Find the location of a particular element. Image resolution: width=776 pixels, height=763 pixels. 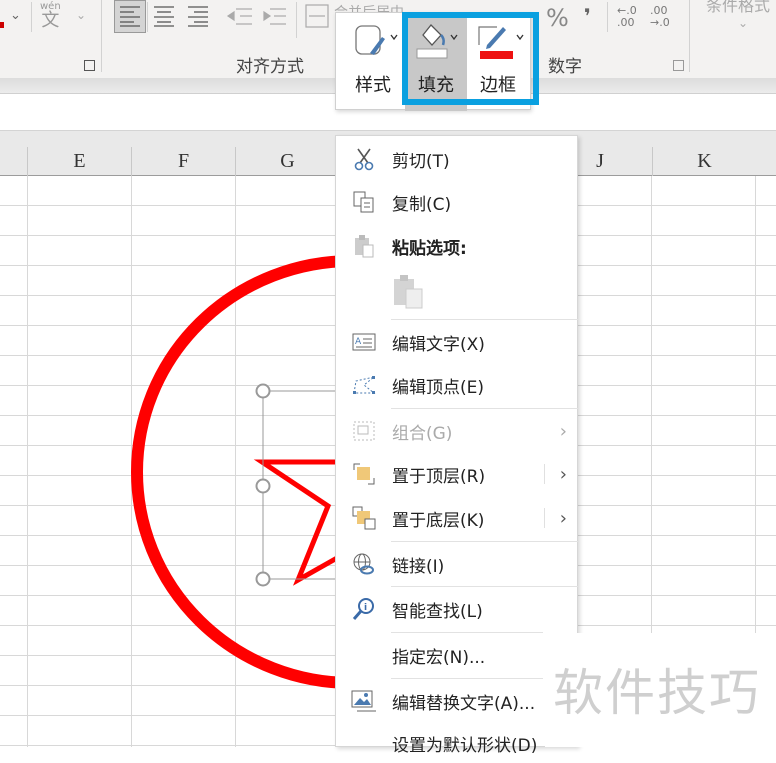

menu-label: 编辑顶点(E) is located at coordinates (438, 387).